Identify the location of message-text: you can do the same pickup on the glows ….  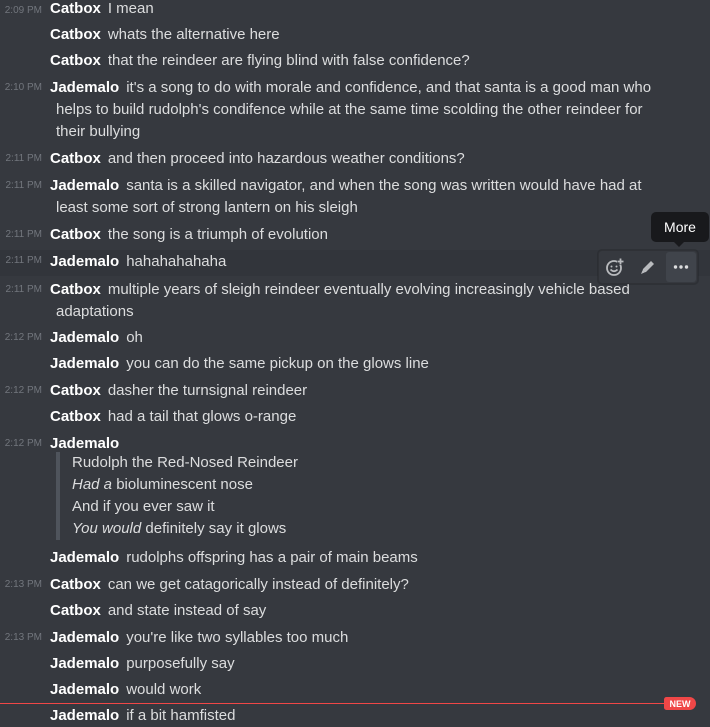
(277, 363).